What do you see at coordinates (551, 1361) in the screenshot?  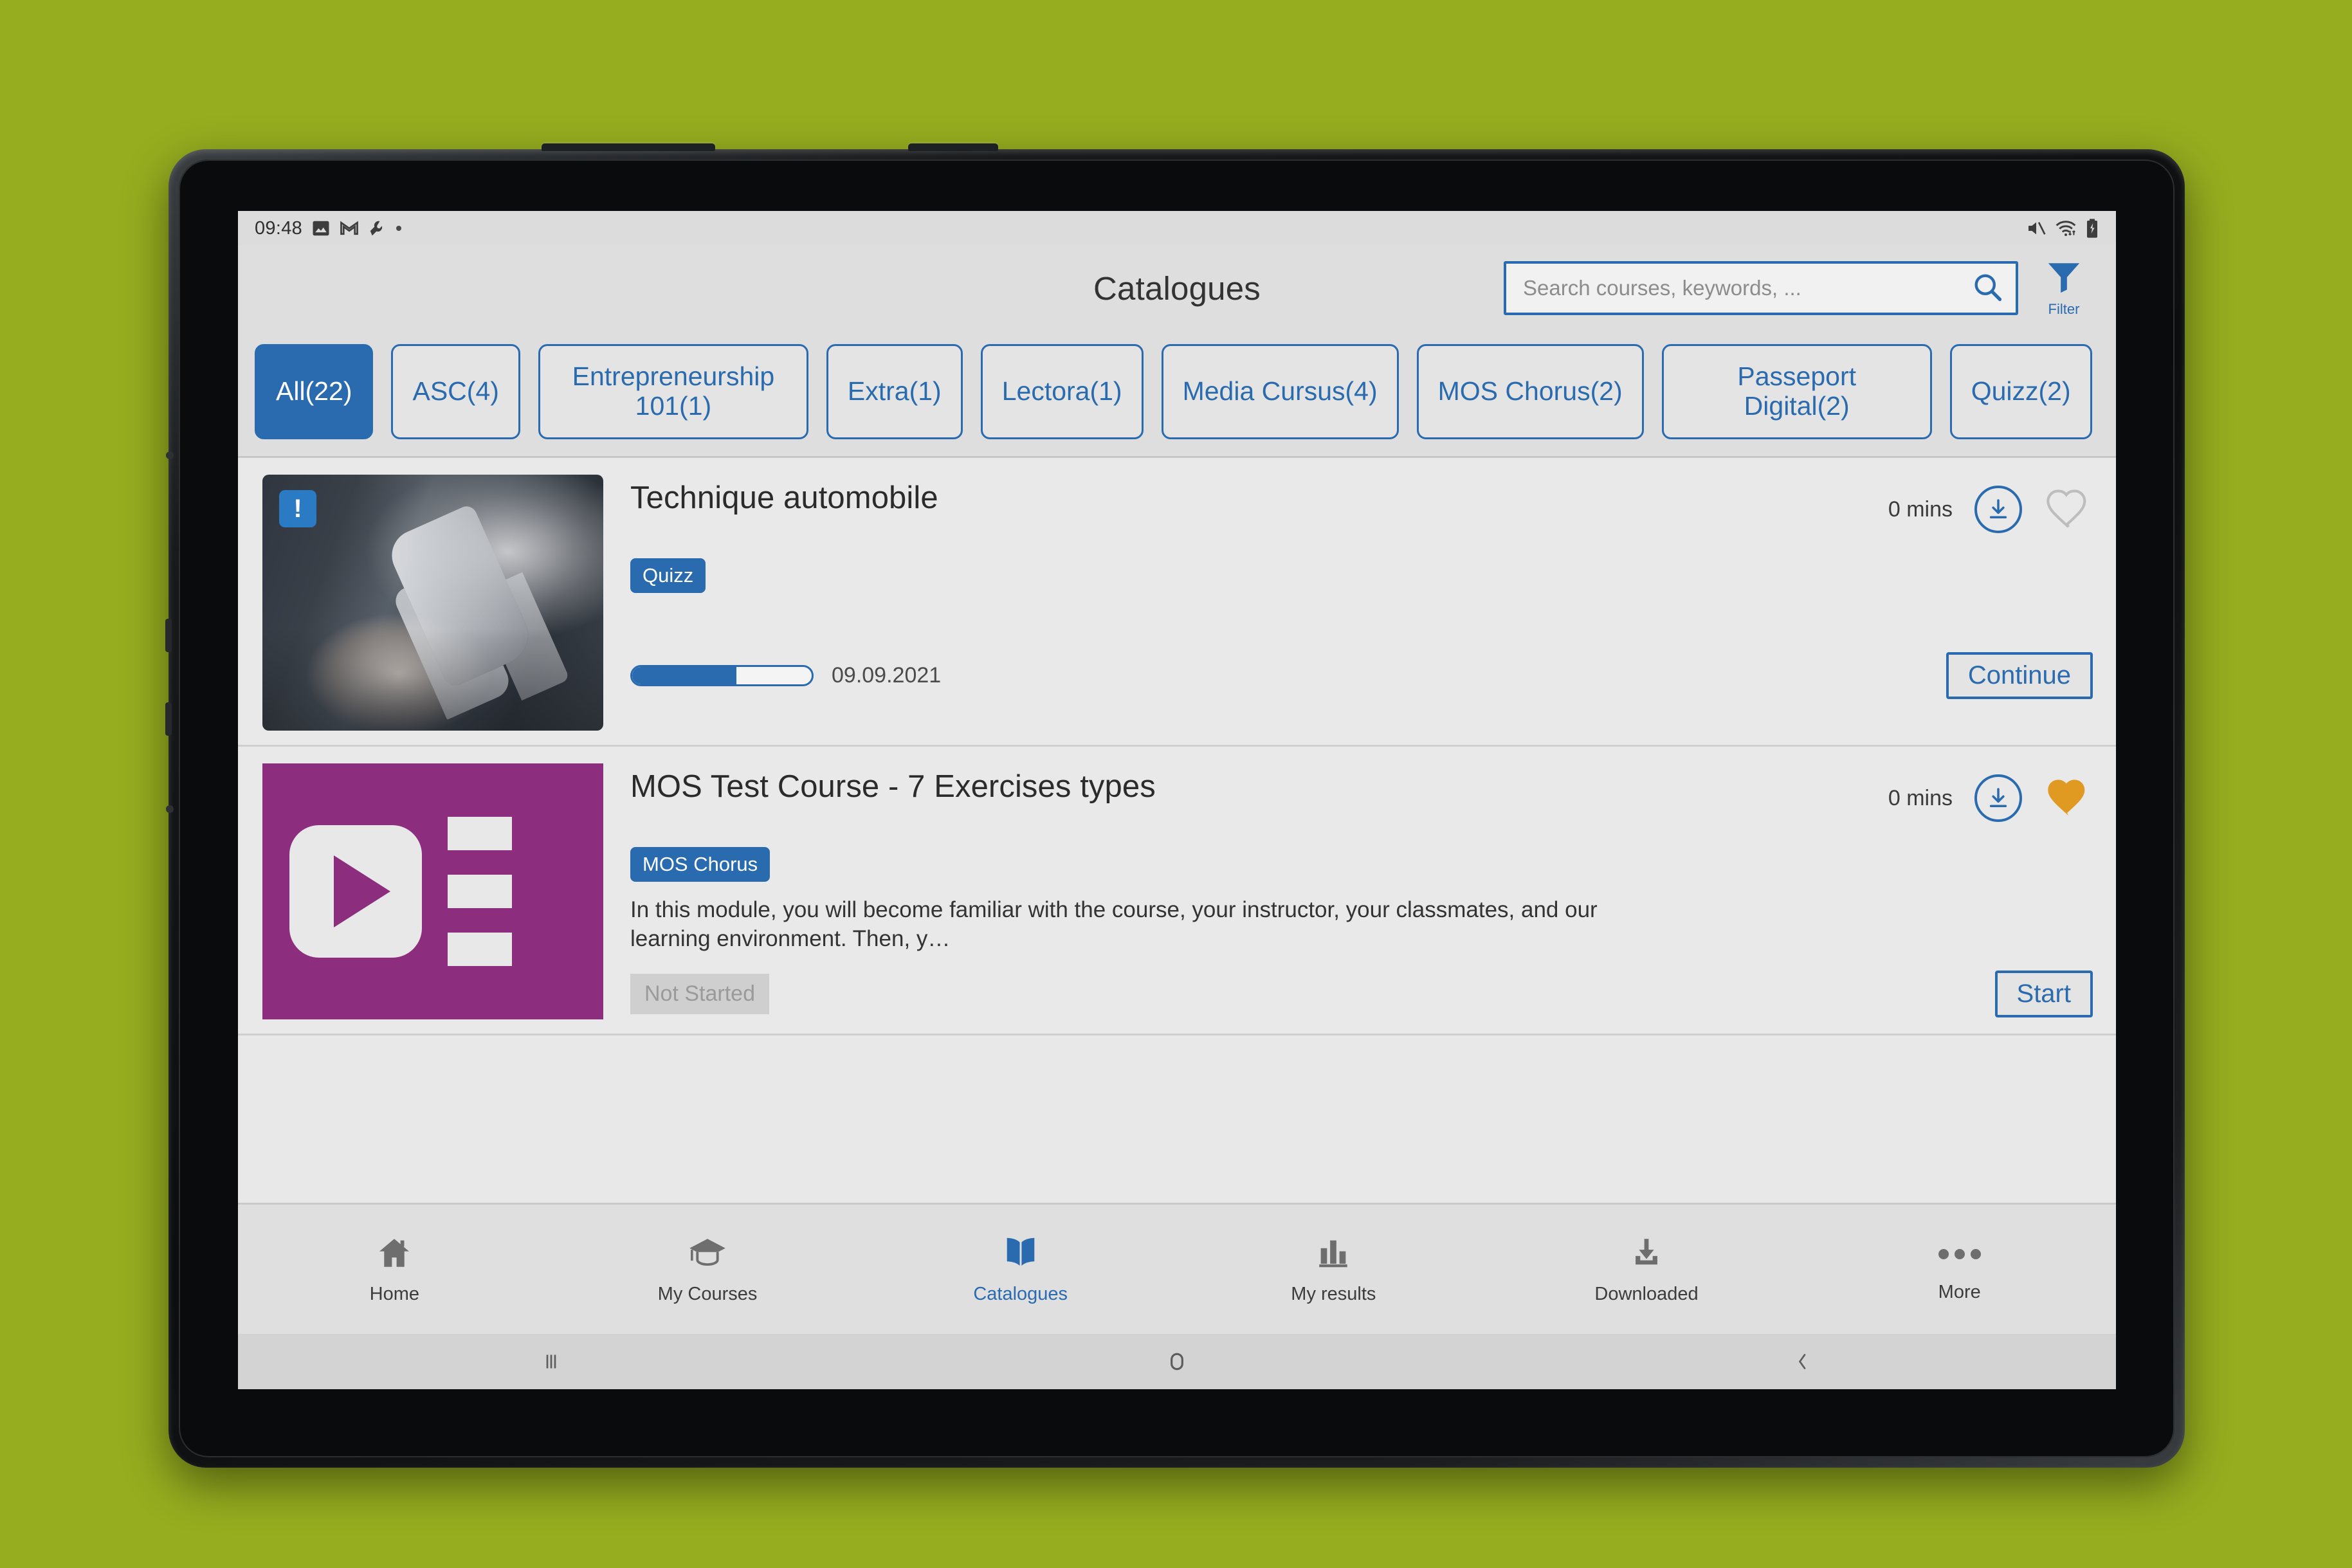 I see `recents-button` at bounding box center [551, 1361].